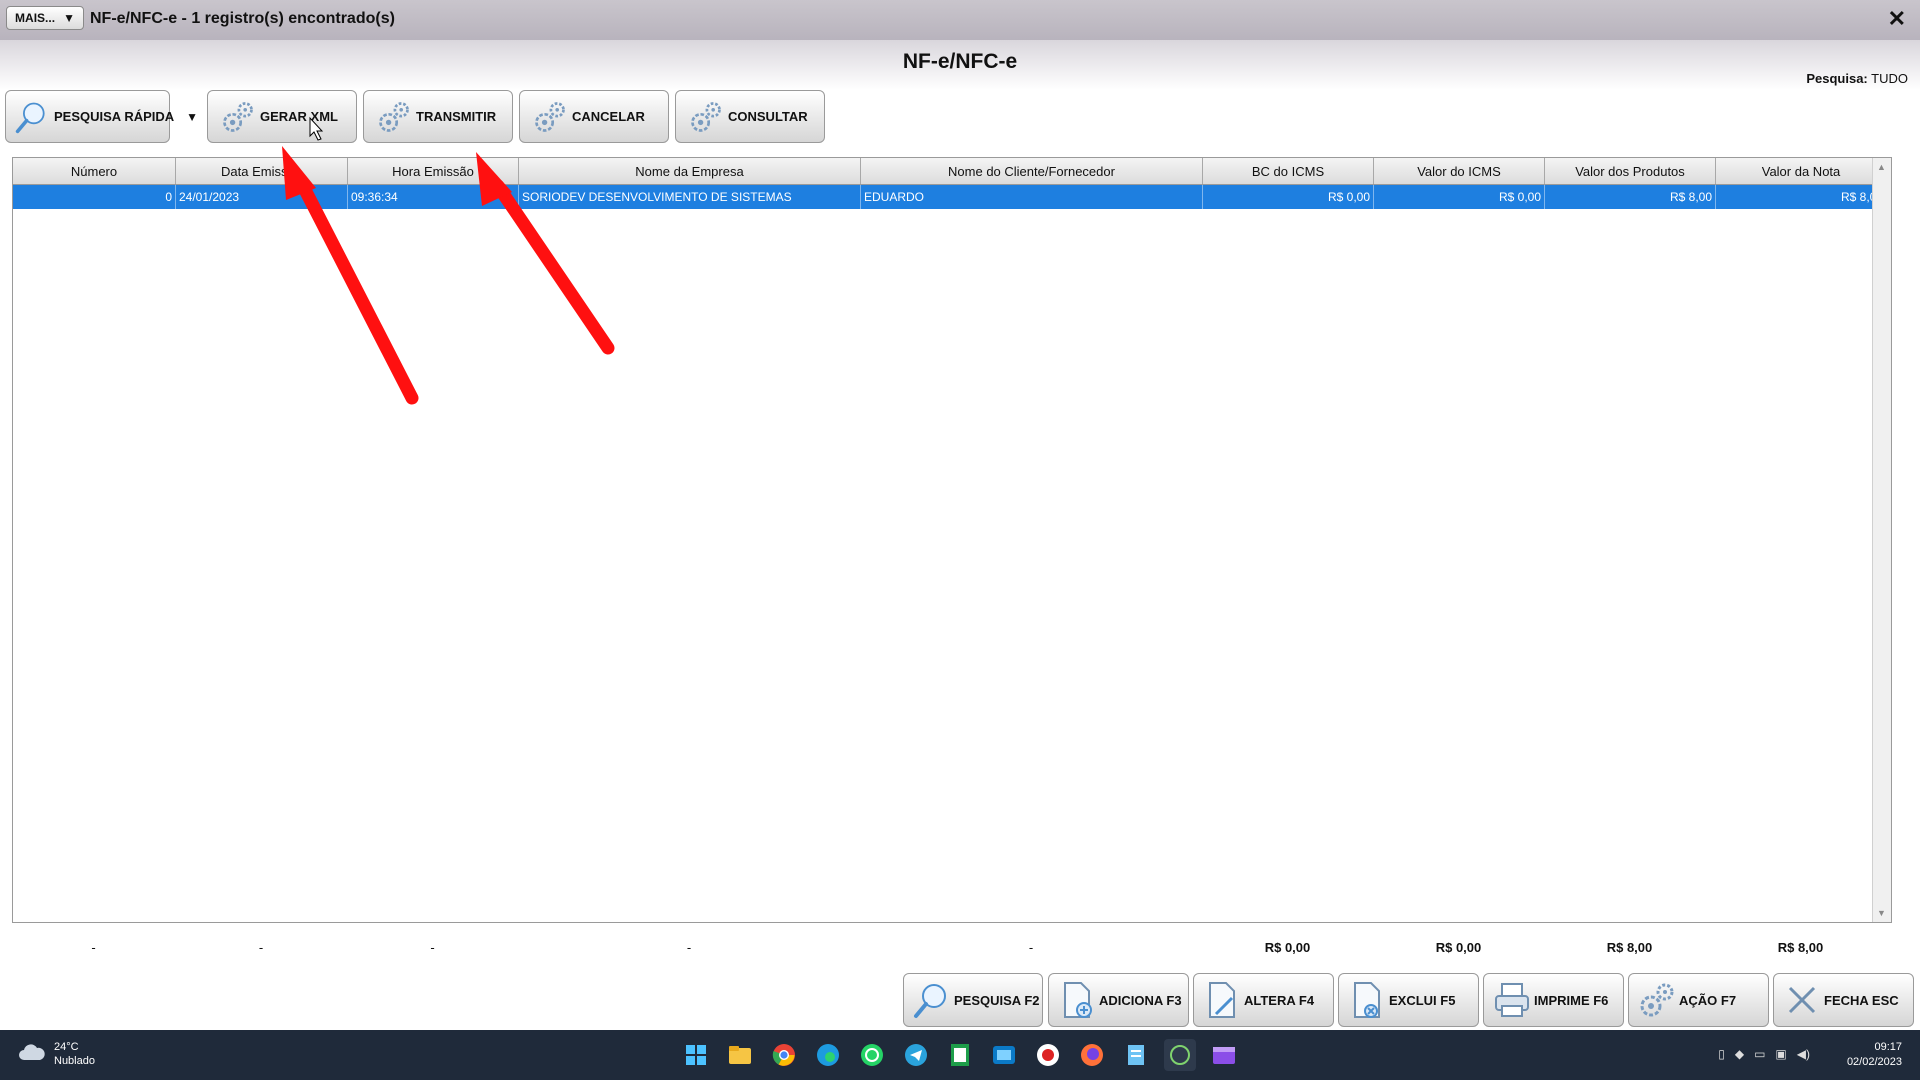 This screenshot has width=1920, height=1080. I want to click on consult-button: CONSULTAR, so click(750, 116).